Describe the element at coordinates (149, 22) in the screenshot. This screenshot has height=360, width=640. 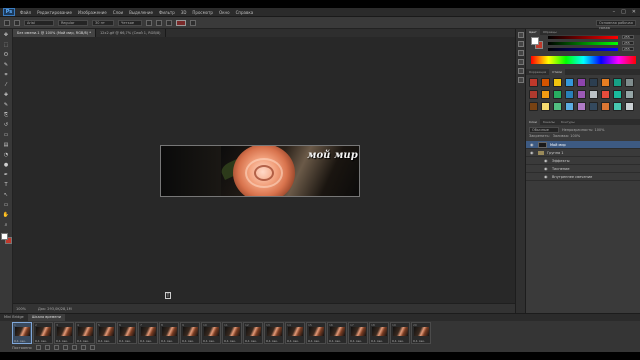
I see `align-left-icon` at that location.